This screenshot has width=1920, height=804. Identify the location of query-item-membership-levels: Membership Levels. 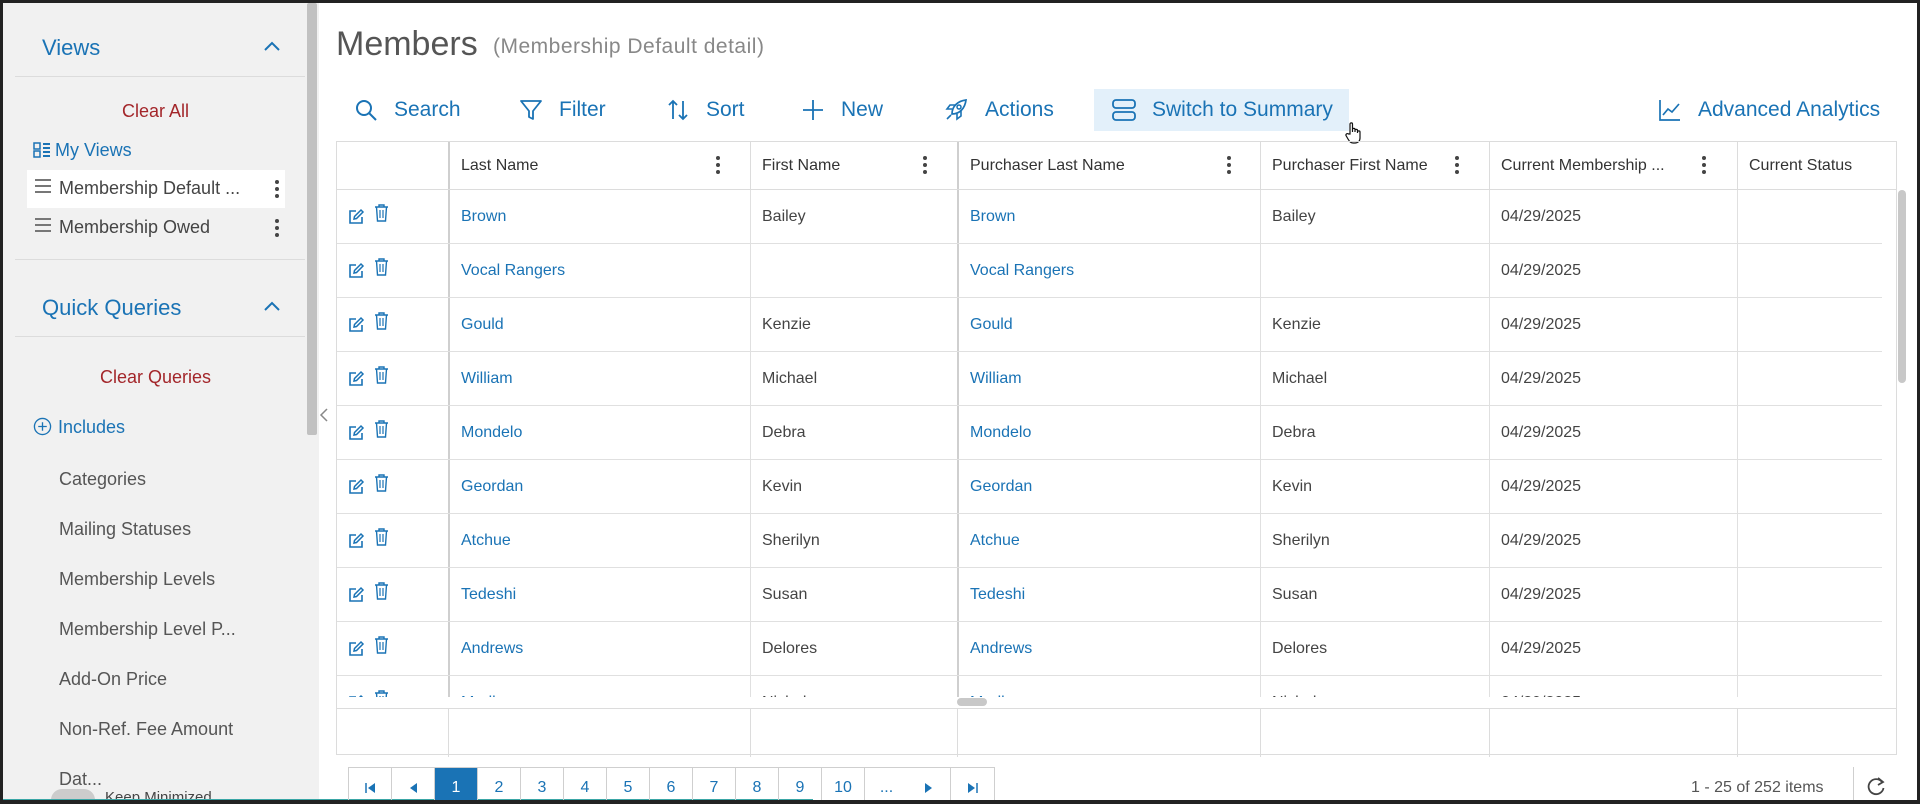
(137, 579).